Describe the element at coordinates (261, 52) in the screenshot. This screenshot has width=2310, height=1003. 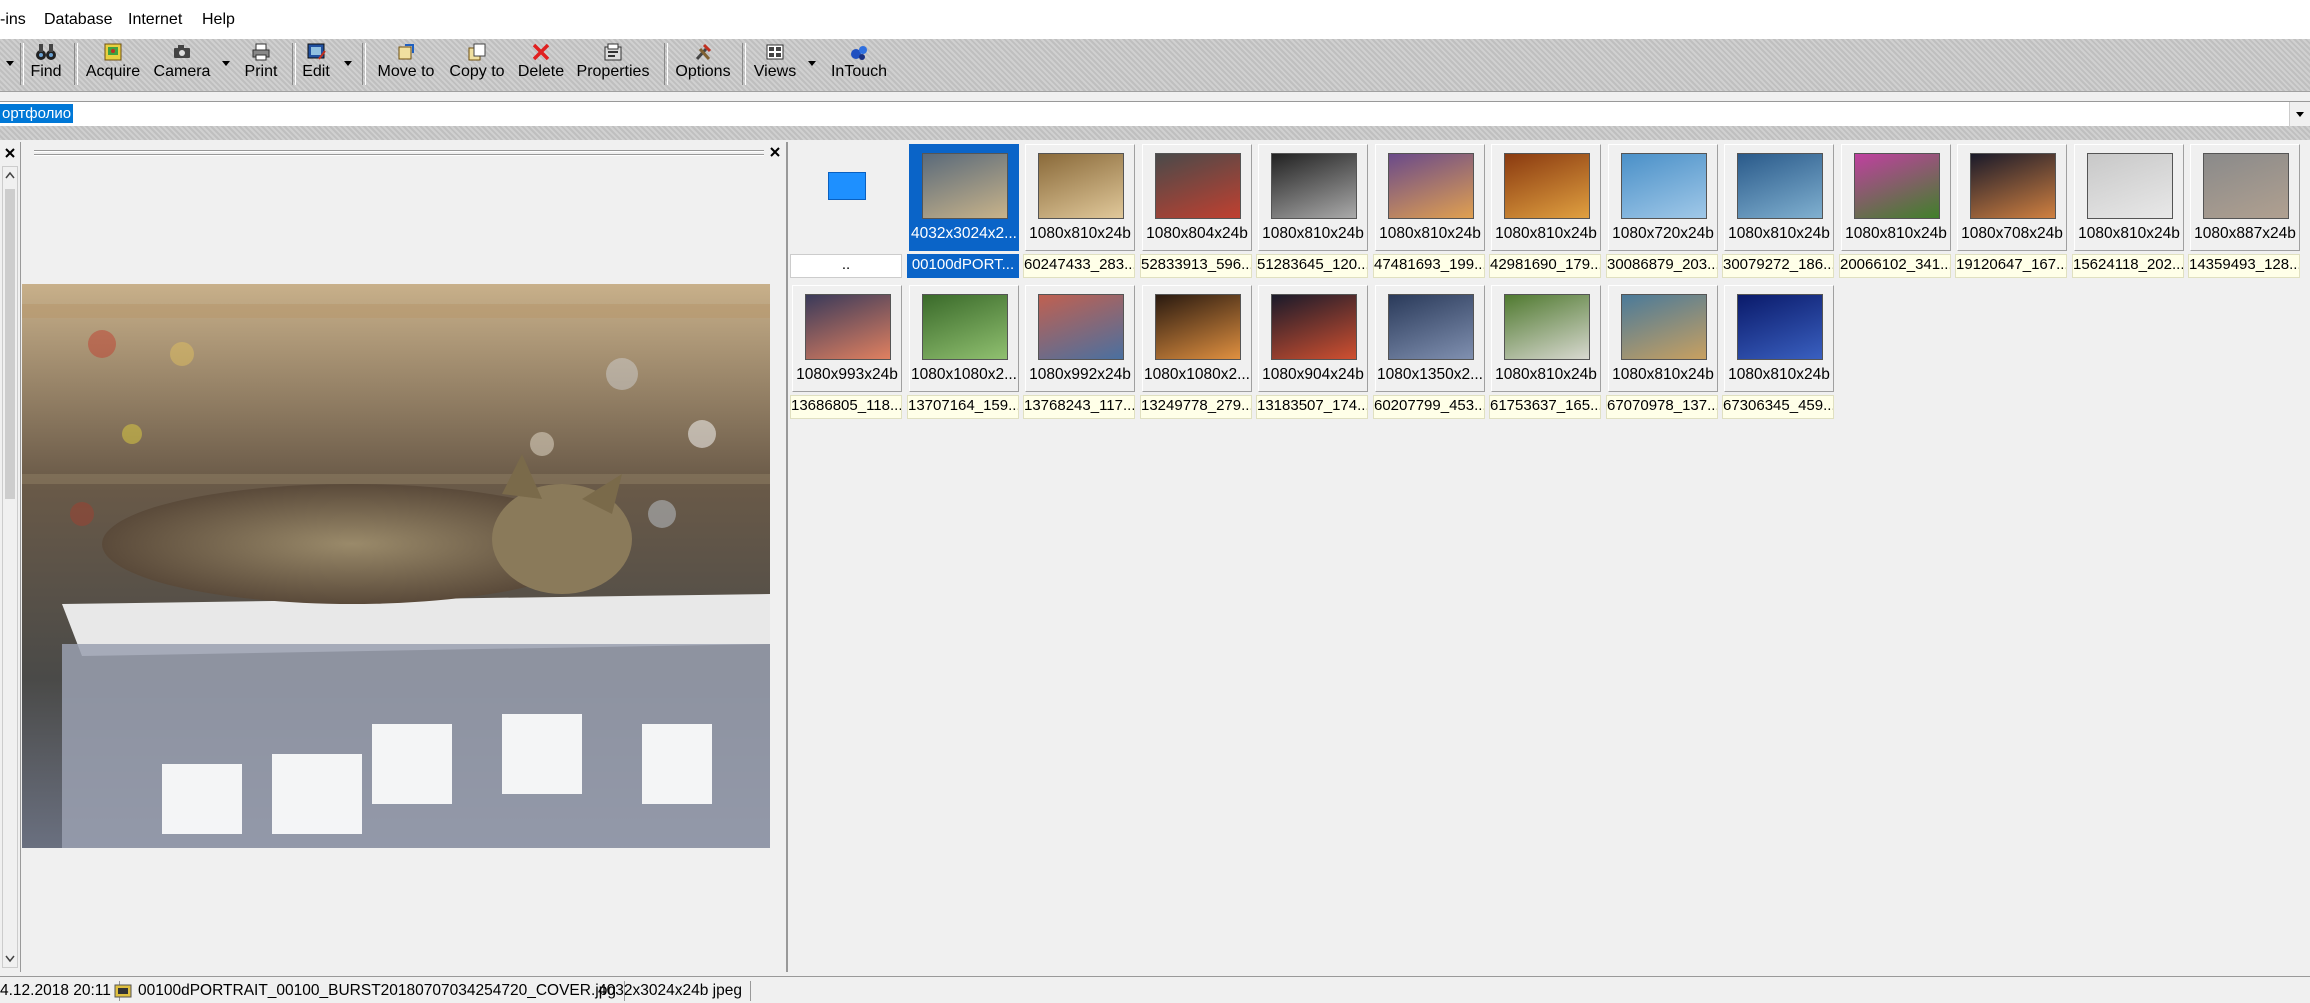
I see `printer-icon` at that location.